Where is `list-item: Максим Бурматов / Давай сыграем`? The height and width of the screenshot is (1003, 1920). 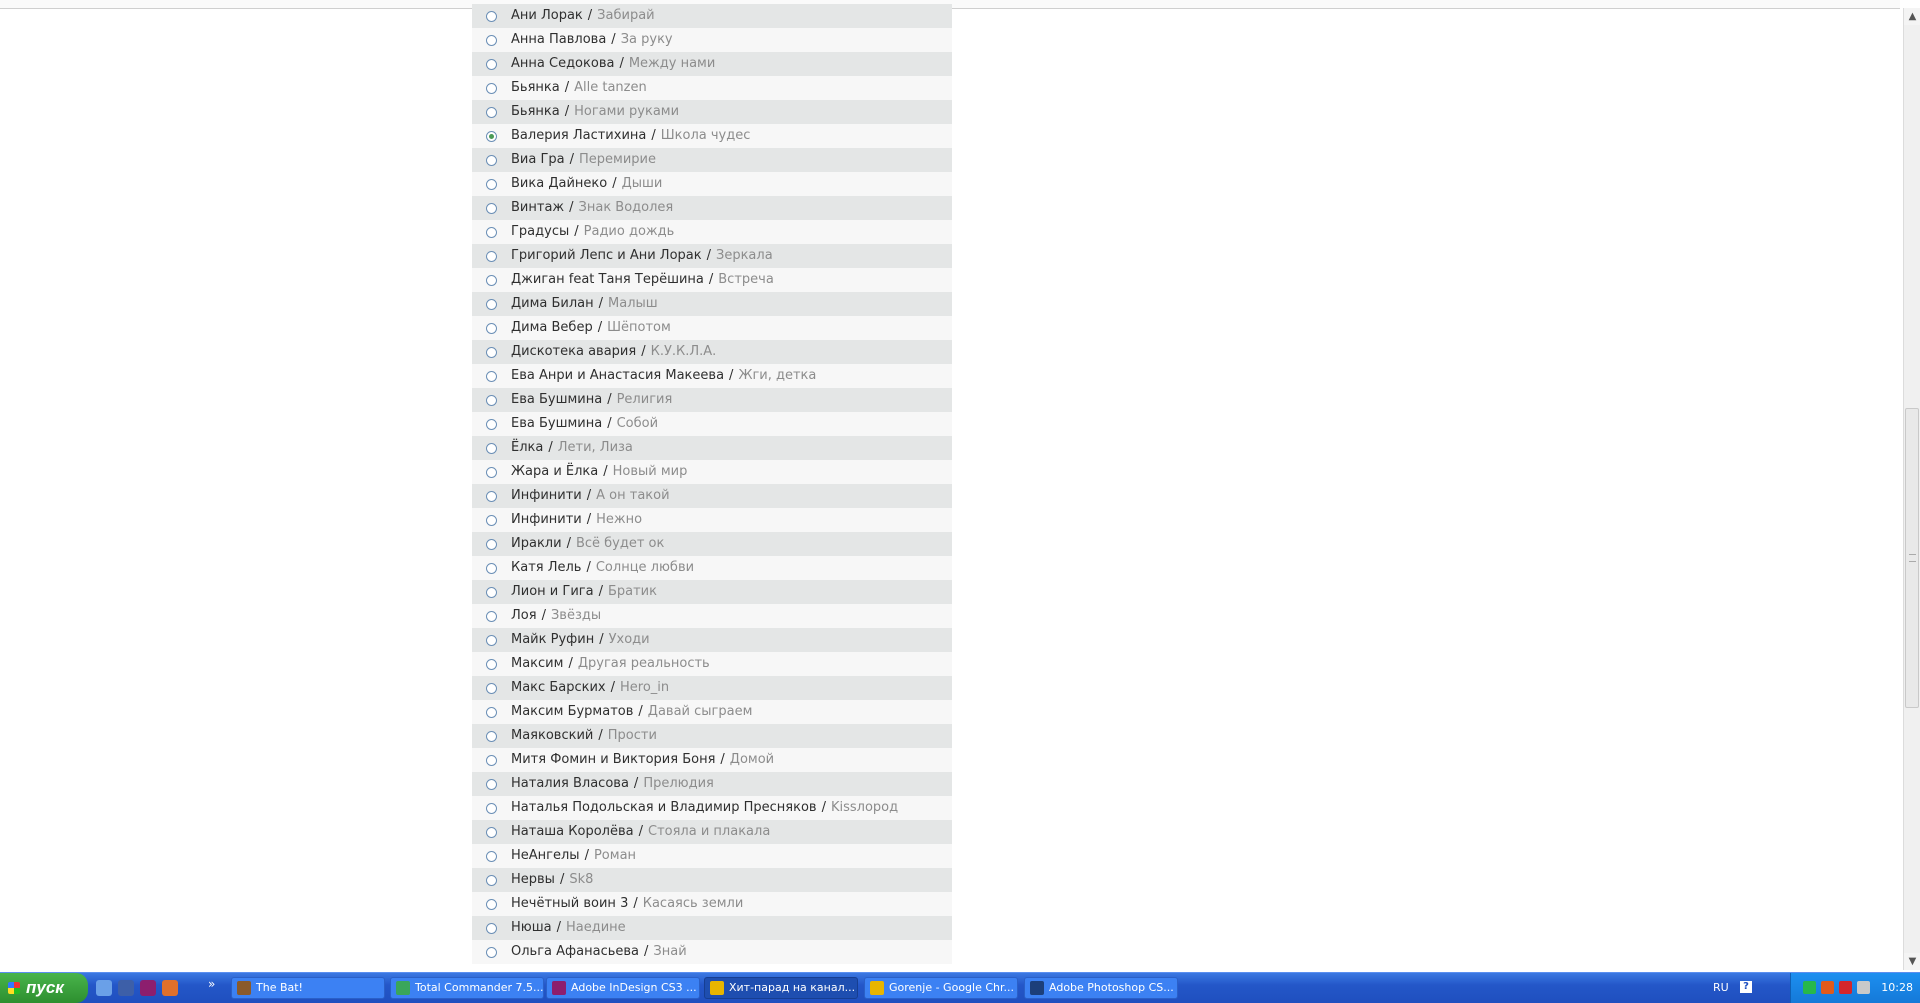 list-item: Максим Бурматов / Давай сыграем is located at coordinates (712, 712).